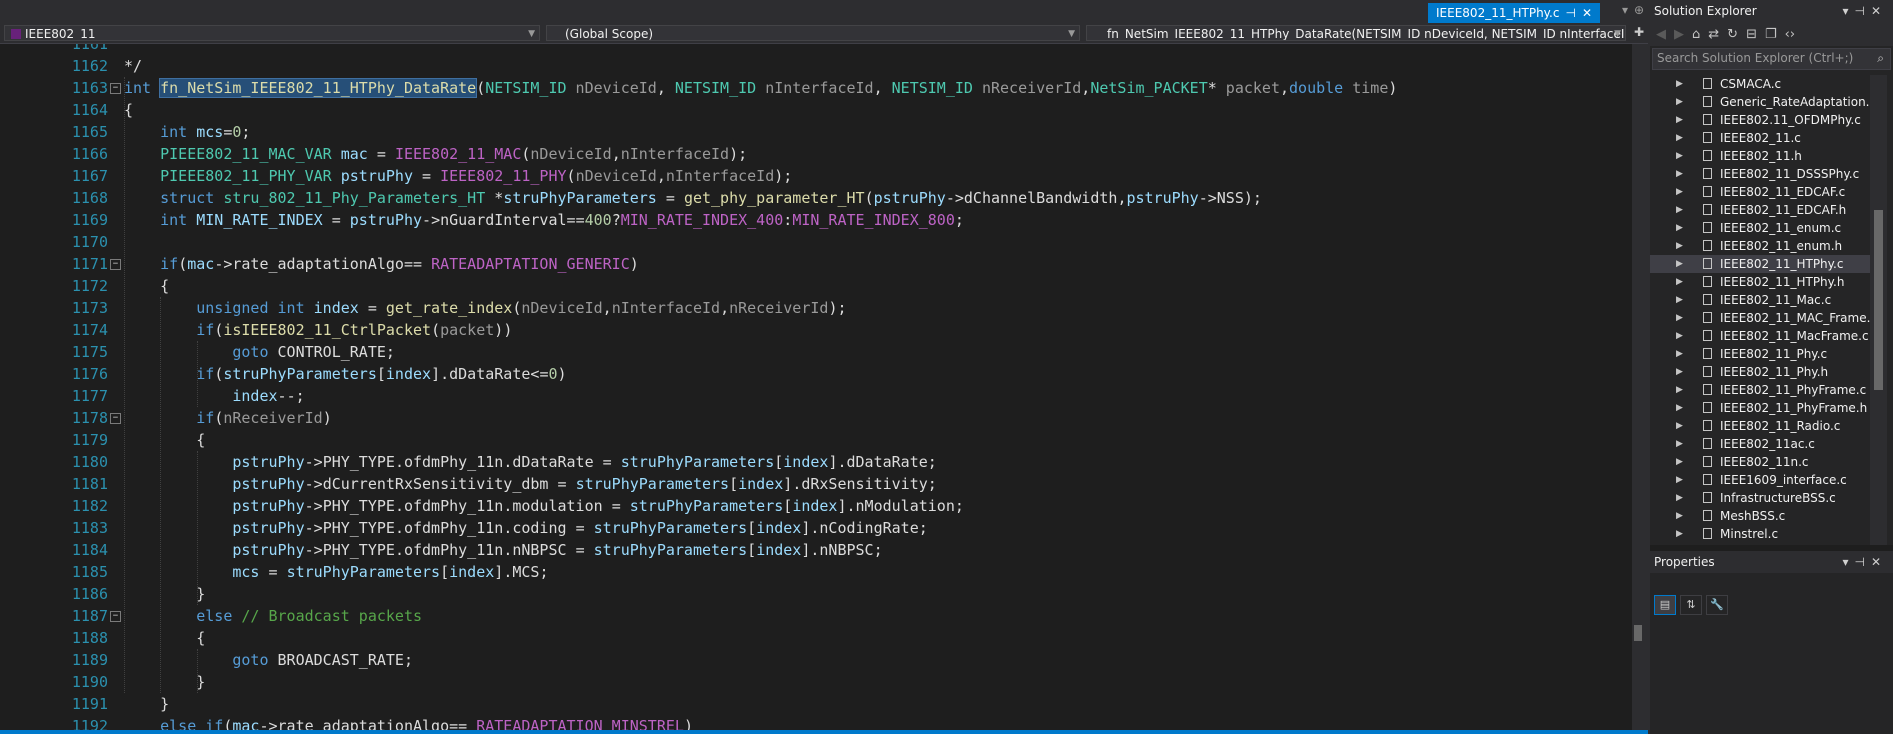  What do you see at coordinates (1761, 354) in the screenshot?
I see `tree-item: ▶ IEEE802_11_Phy.c` at bounding box center [1761, 354].